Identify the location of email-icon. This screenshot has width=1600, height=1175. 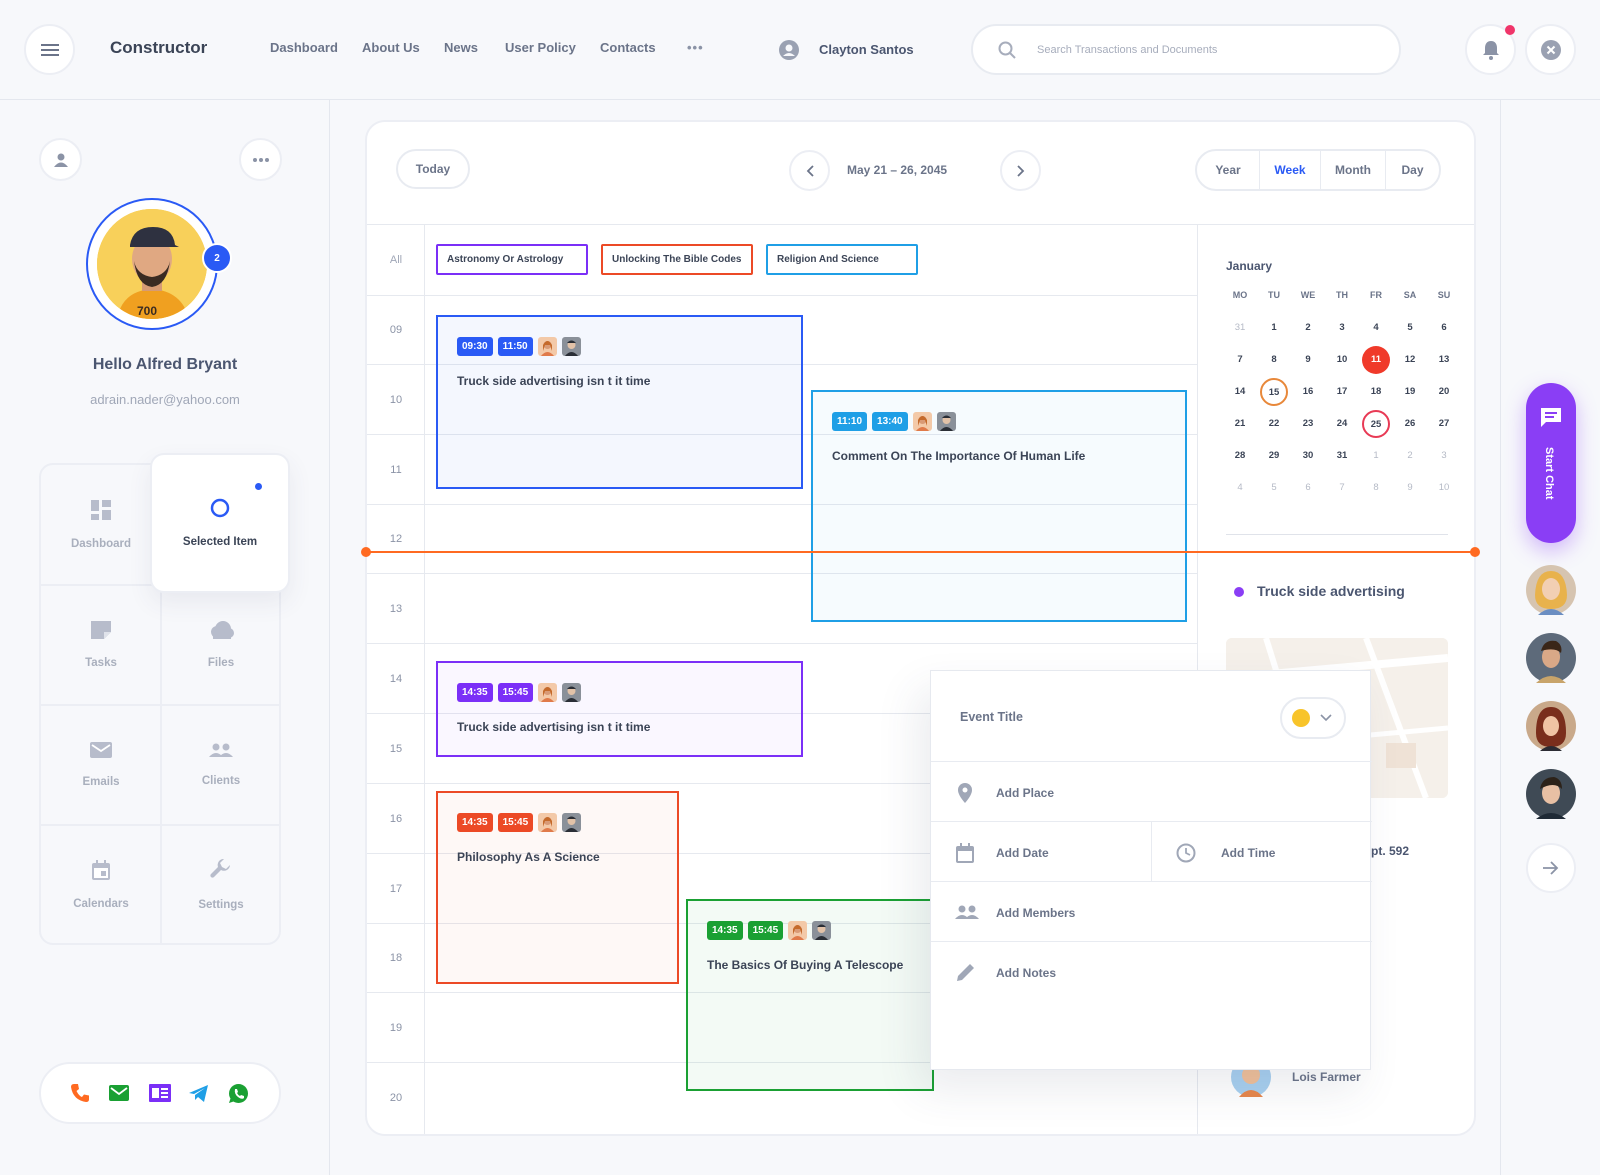
(119, 1093).